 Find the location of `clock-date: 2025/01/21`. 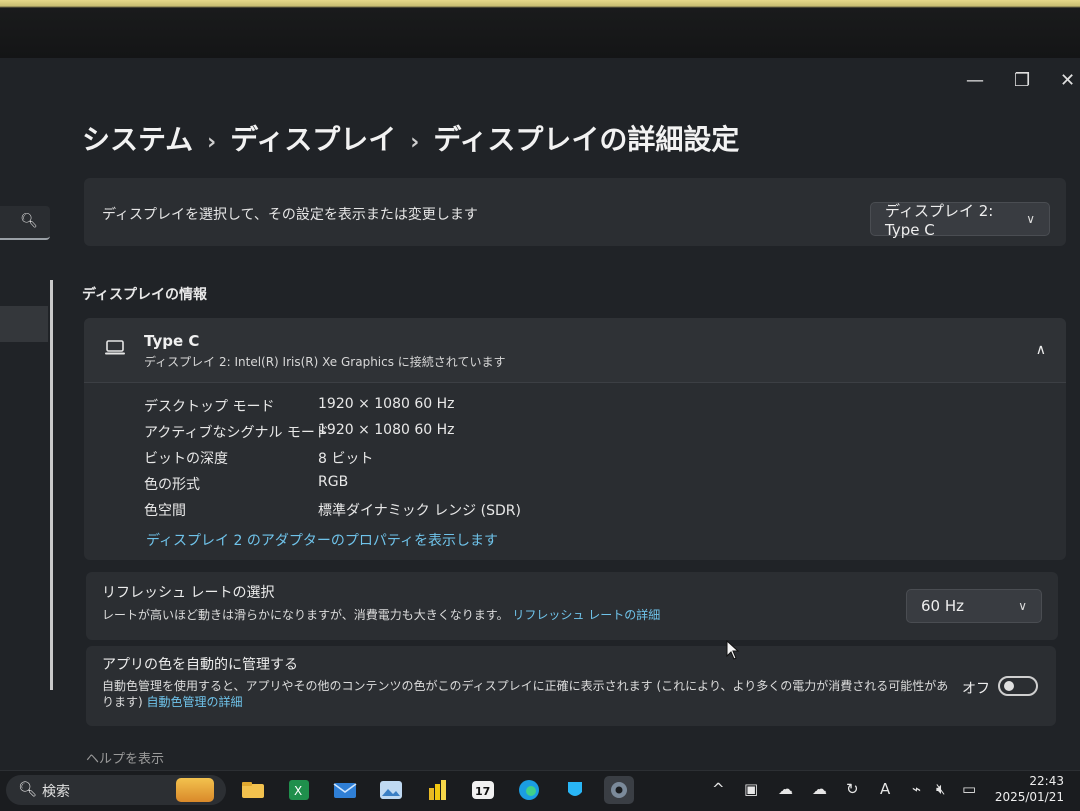

clock-date: 2025/01/21 is located at coordinates (1029, 797).